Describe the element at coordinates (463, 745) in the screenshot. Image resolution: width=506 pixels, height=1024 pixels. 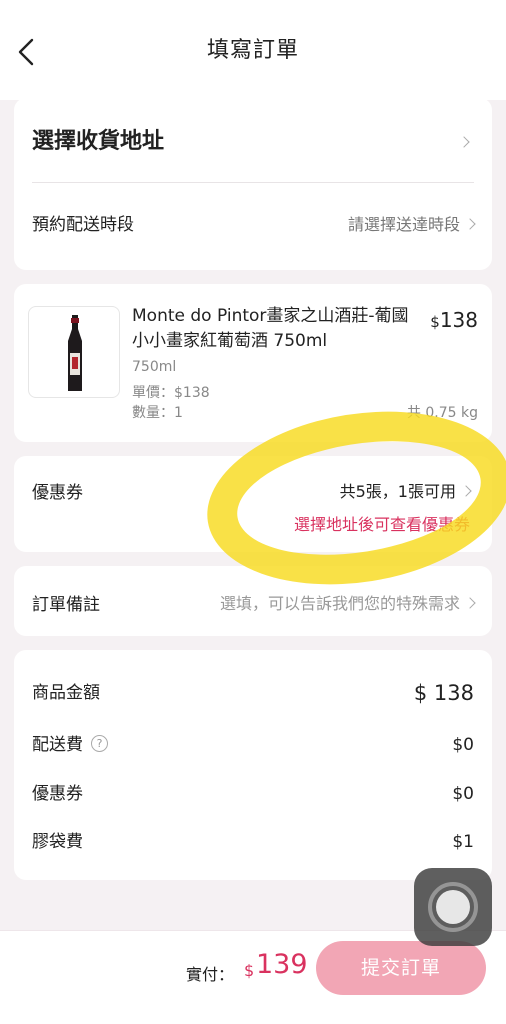
I see `shipping-fee-value: $0` at that location.